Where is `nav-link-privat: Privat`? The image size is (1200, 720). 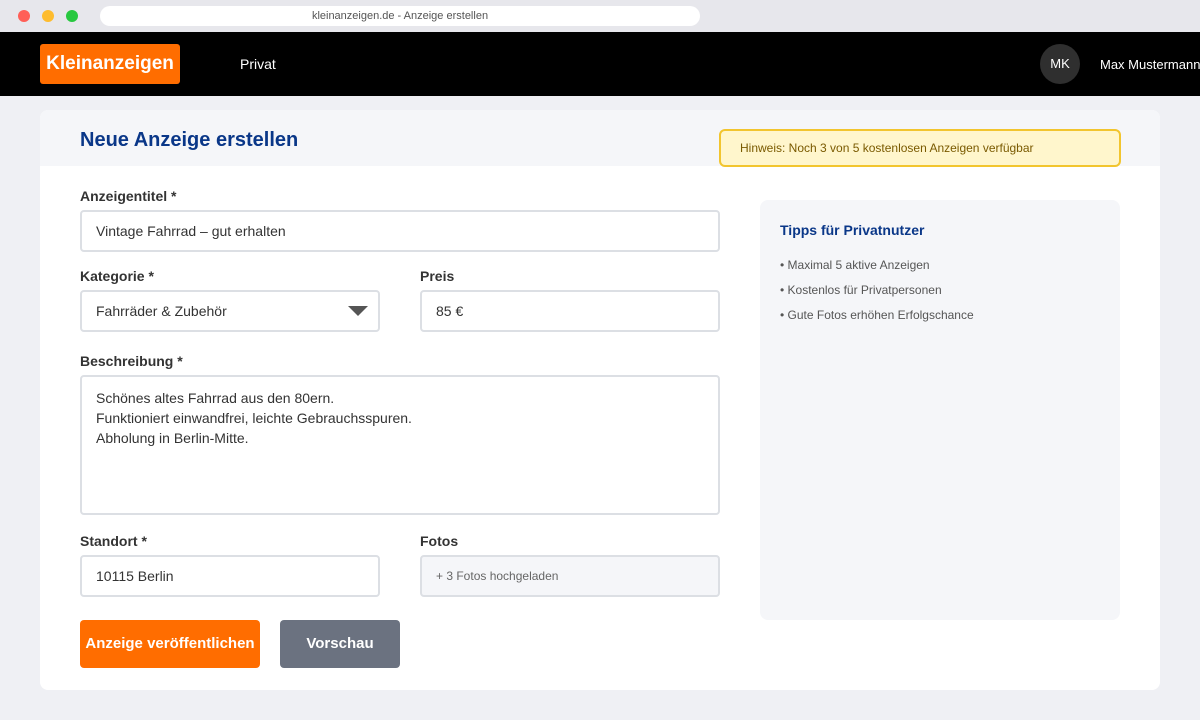
nav-link-privat: Privat is located at coordinates (258, 64).